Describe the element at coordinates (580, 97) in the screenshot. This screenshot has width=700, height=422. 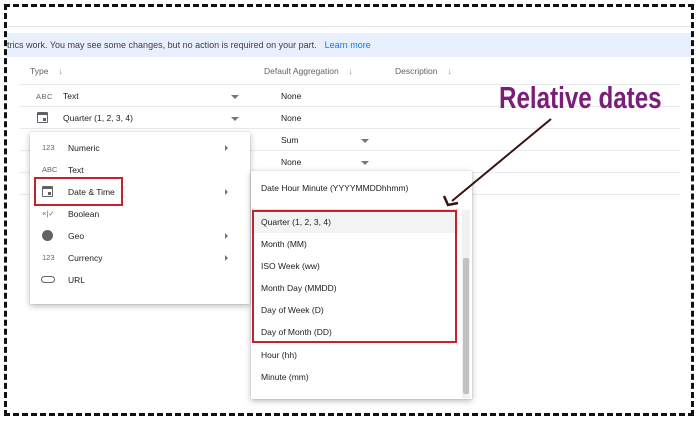
I see `relative-dates-callout: Relative dates` at that location.